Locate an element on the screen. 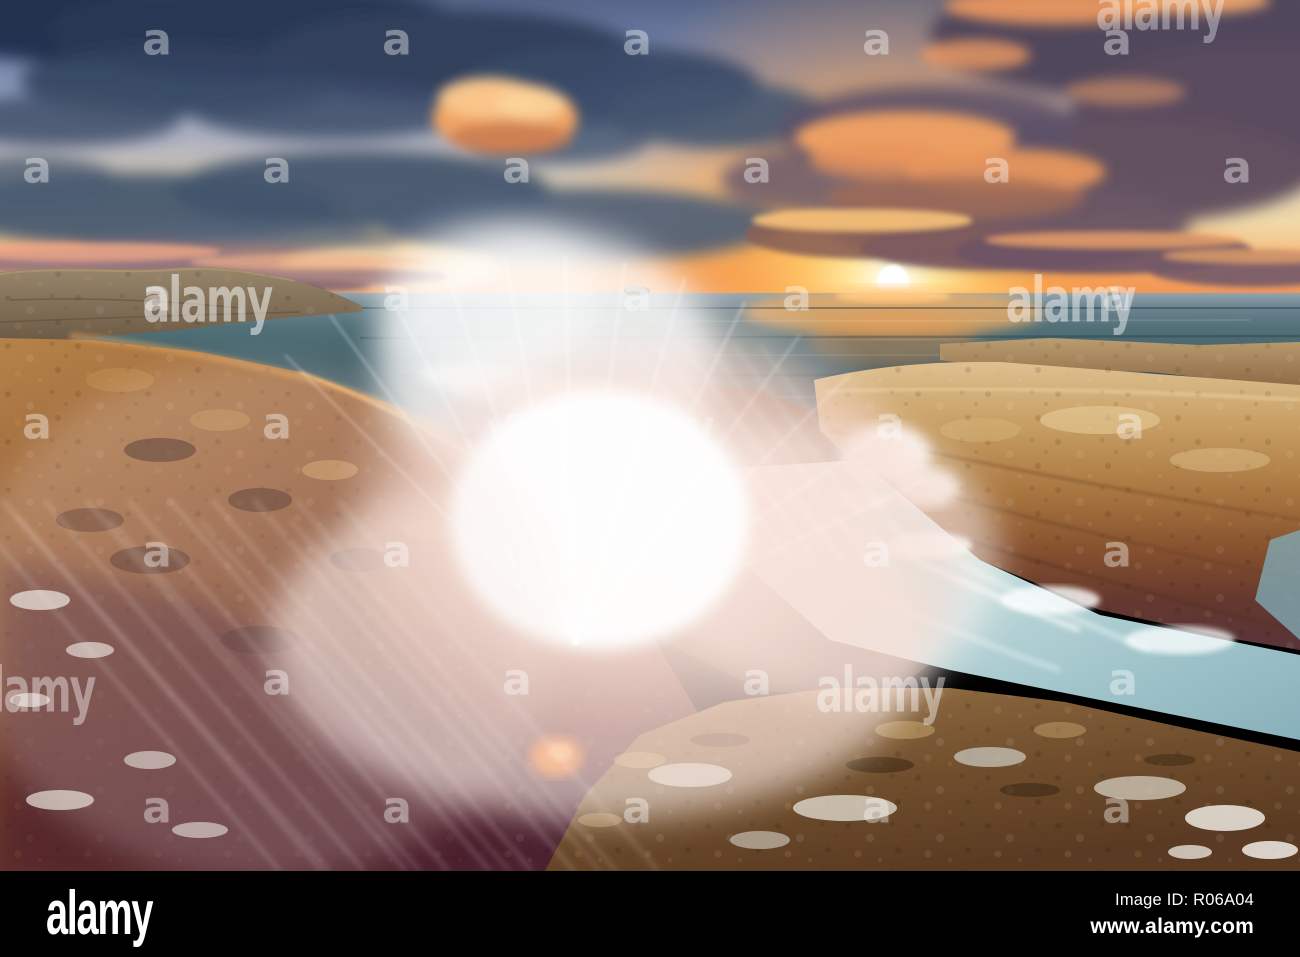 The width and height of the screenshot is (1300, 957). website-url: www.alamy.com is located at coordinates (1172, 926).